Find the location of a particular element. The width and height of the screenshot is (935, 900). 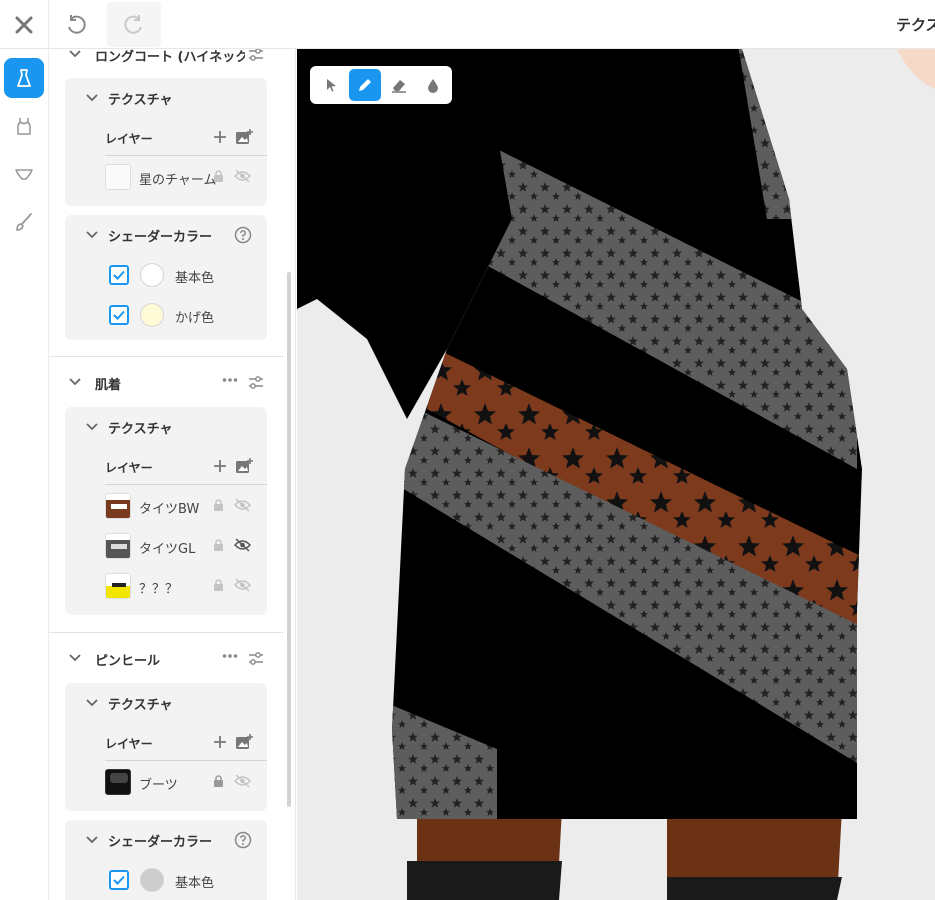

panel-scrollbar is located at coordinates (289, 539).